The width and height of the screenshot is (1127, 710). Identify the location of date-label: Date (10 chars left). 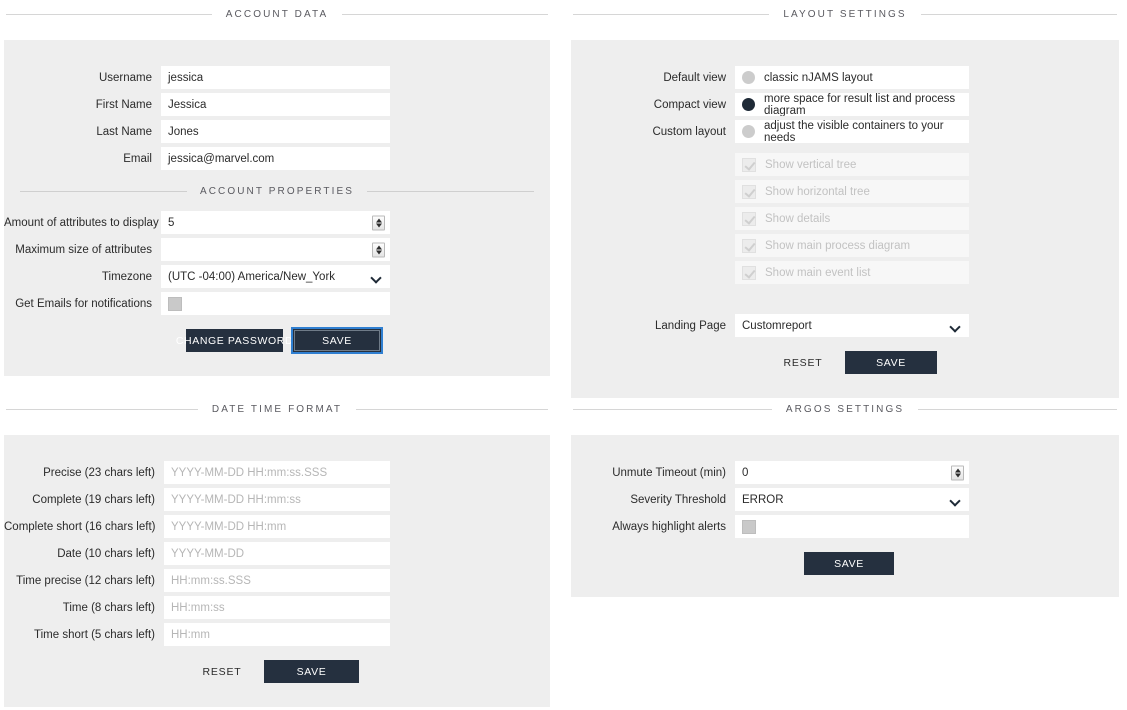
(106, 553).